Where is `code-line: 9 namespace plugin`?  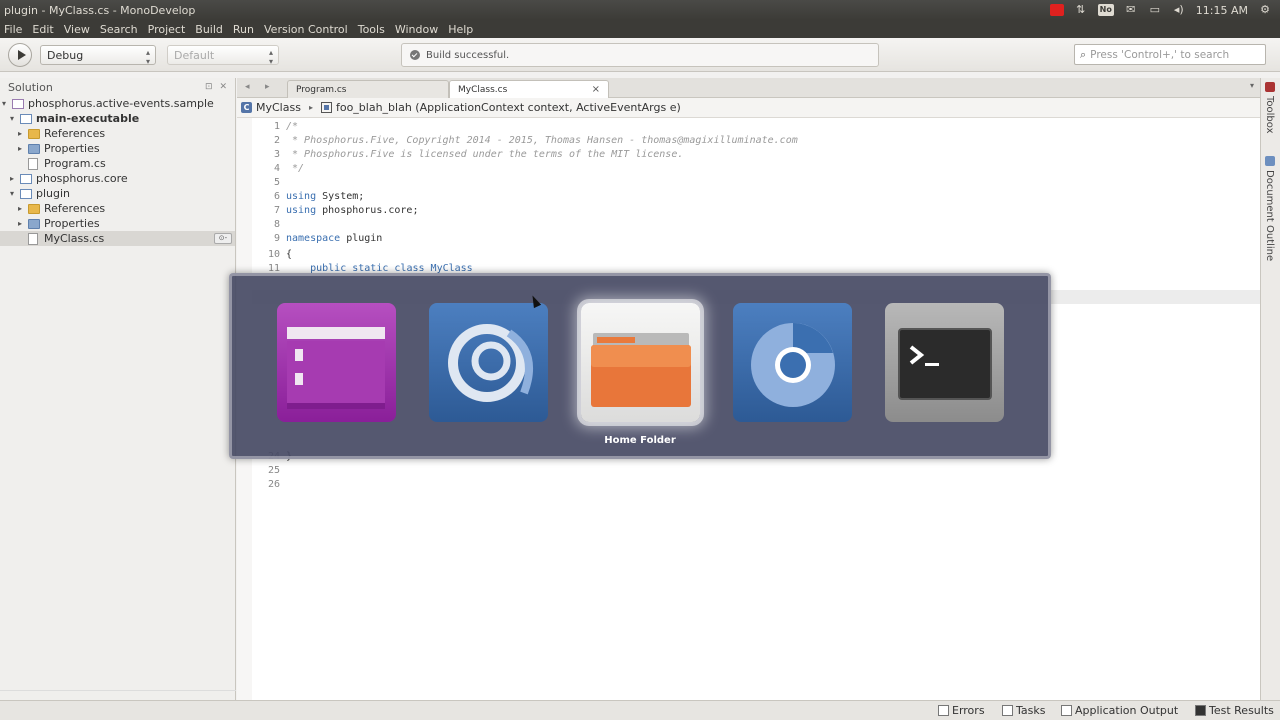
code-line: 9 namespace plugin is located at coordinates (317, 239).